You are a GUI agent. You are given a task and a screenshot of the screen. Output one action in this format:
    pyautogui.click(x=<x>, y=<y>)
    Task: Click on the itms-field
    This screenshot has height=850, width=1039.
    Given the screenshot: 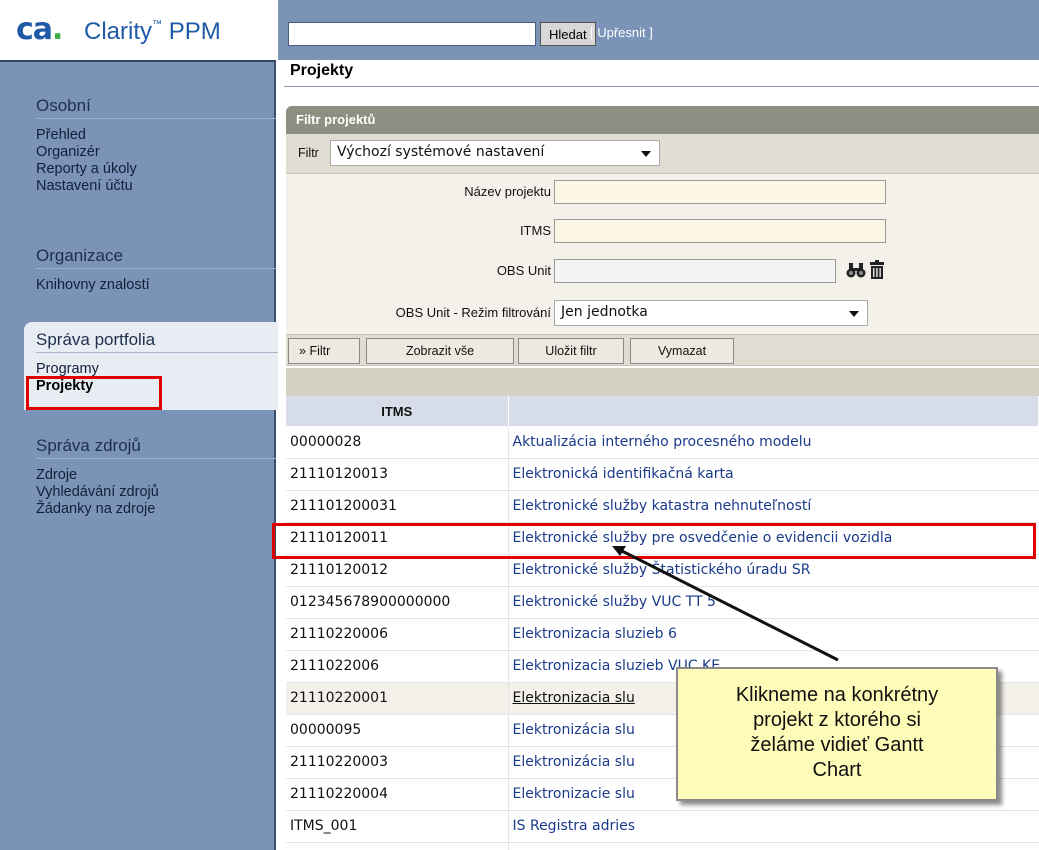 What is the action you would take?
    pyautogui.click(x=720, y=231)
    